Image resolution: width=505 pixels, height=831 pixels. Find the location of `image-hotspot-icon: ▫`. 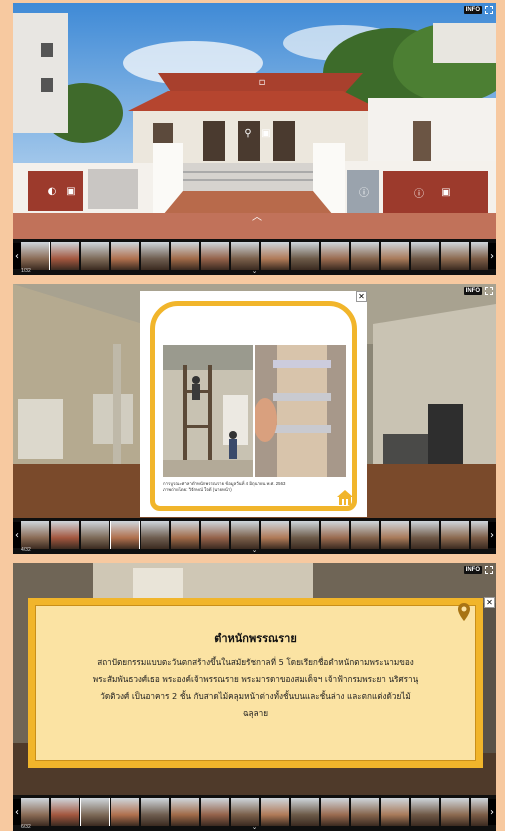

image-hotspot-icon: ▫ is located at coordinates (262, 82).